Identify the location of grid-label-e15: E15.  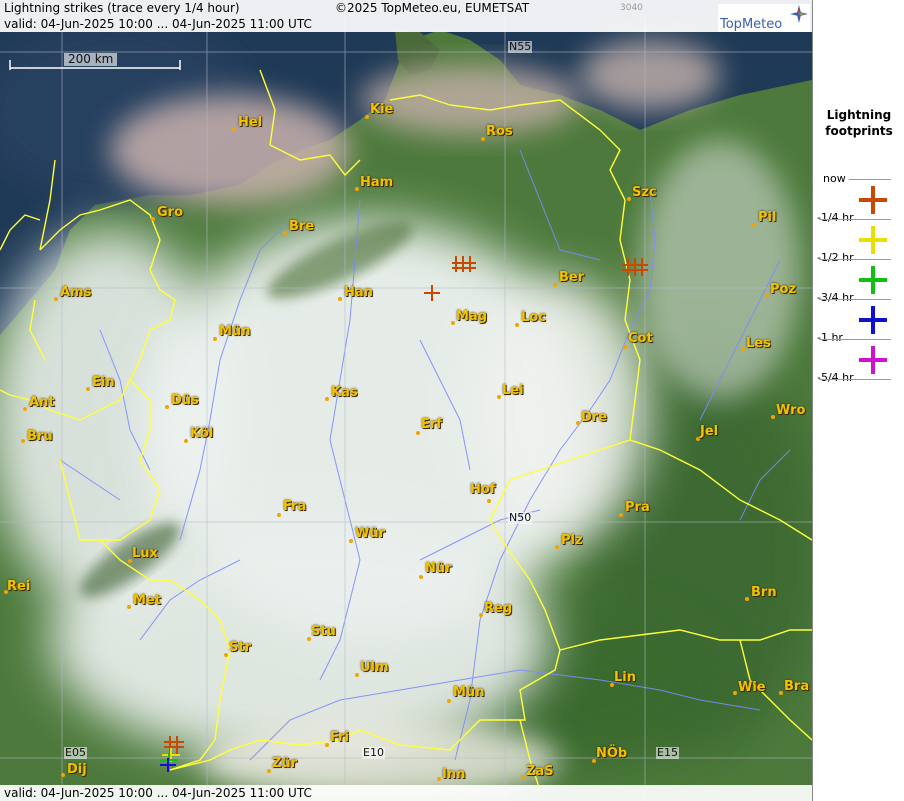
(667, 752).